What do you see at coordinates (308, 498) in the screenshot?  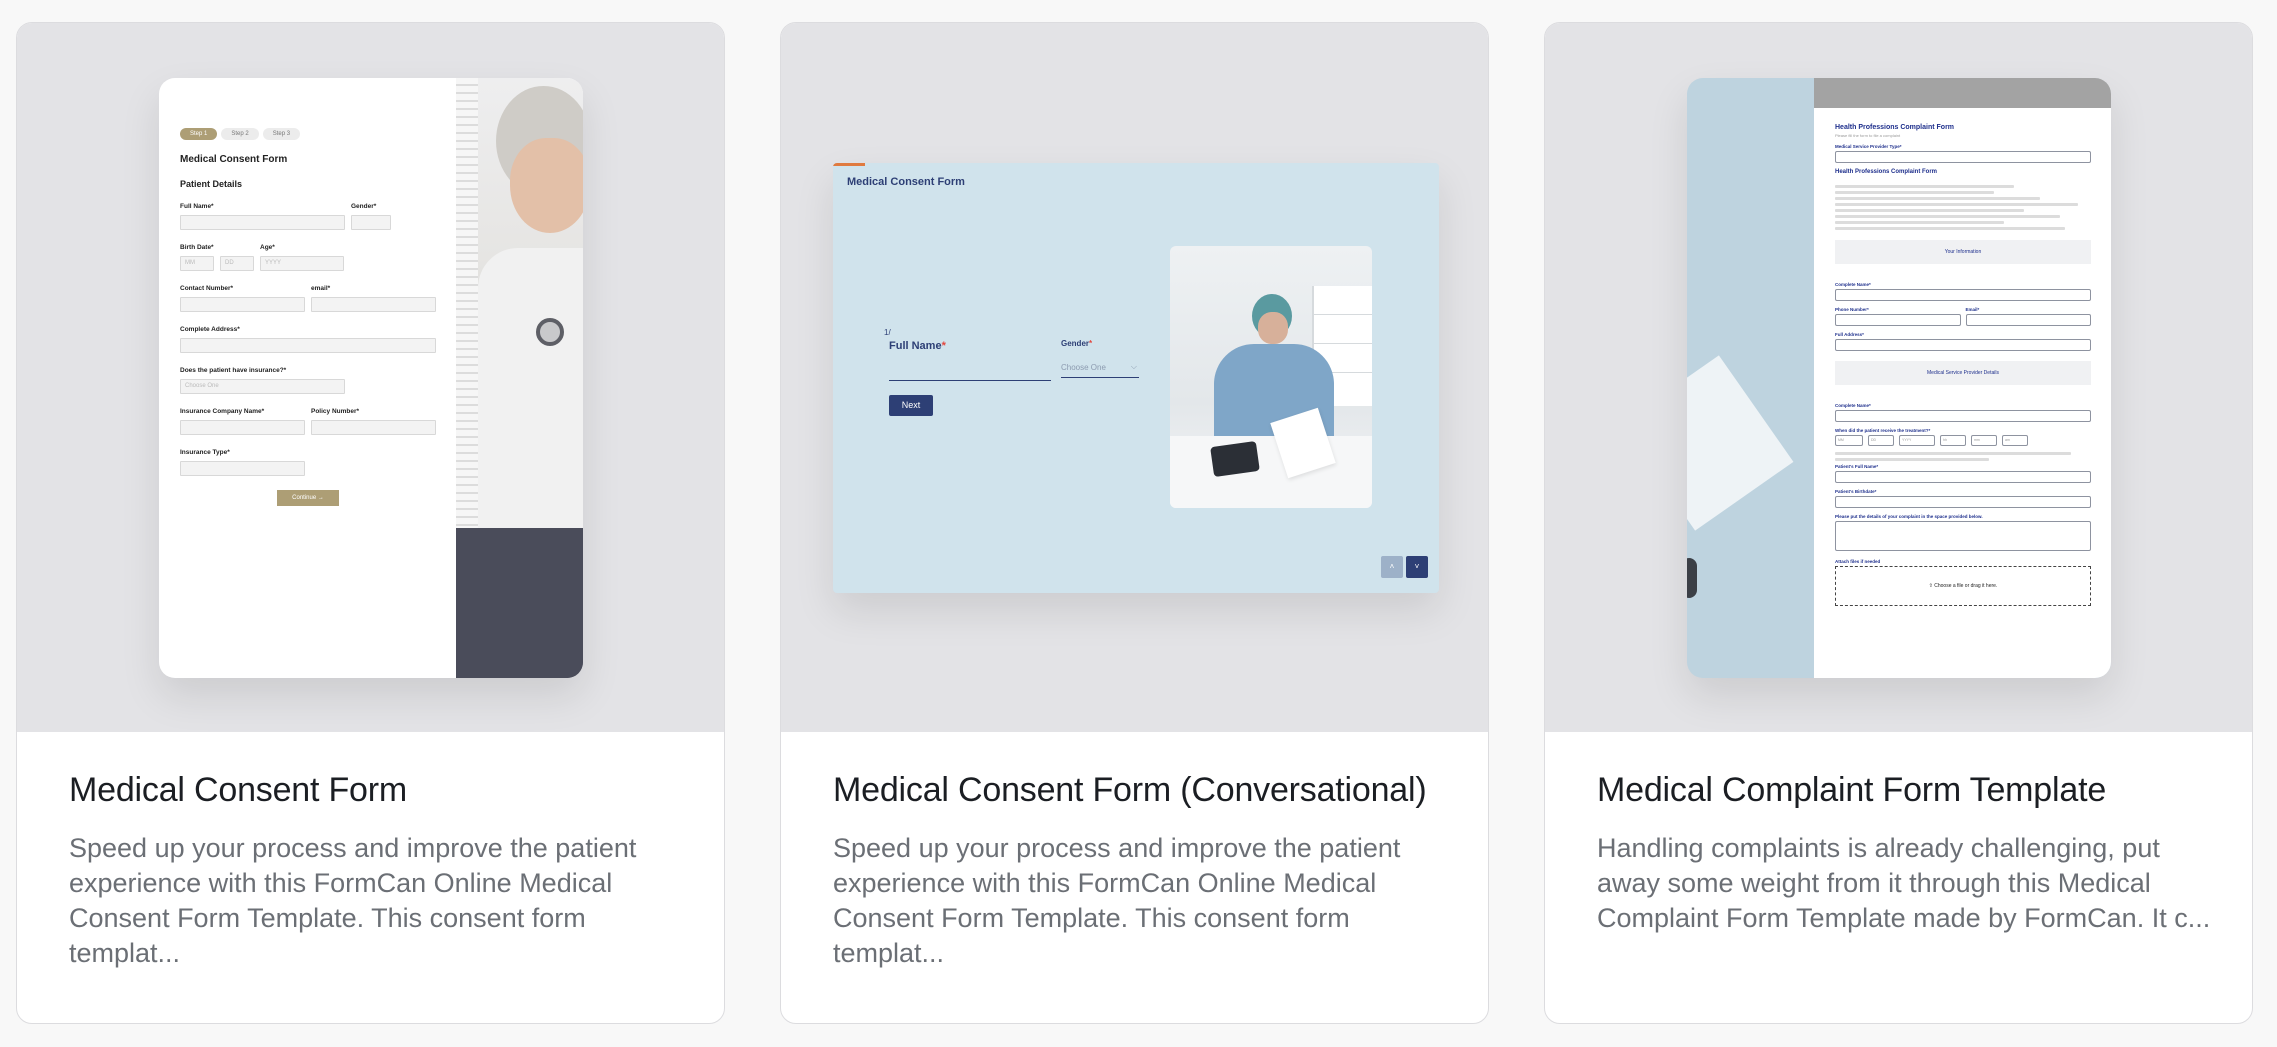 I see `mock-continue-button: Continue →` at bounding box center [308, 498].